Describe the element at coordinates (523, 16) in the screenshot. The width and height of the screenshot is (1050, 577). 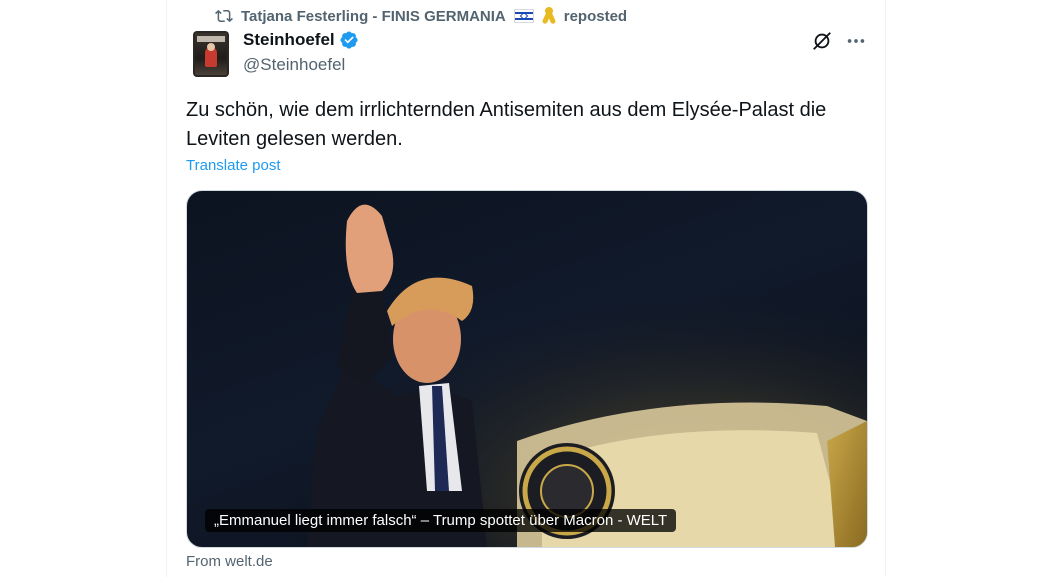
I see `israel-flag-icon` at that location.